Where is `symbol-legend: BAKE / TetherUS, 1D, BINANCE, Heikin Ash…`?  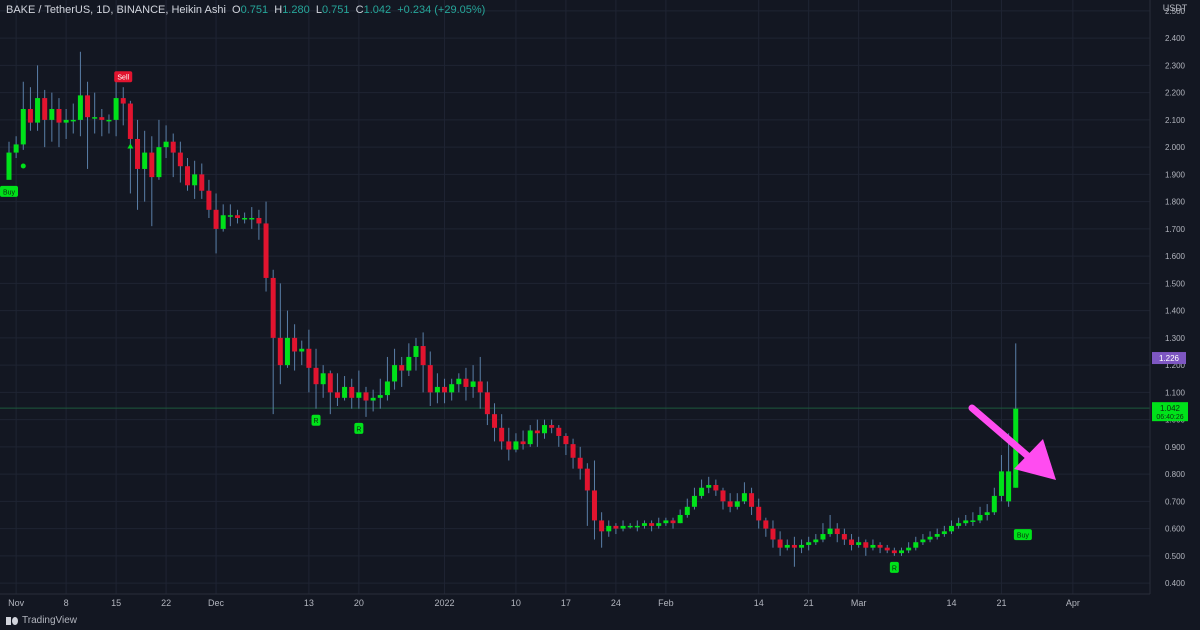 symbol-legend: BAKE / TetherUS, 1D, BINANCE, Heikin Ash… is located at coordinates (245, 10).